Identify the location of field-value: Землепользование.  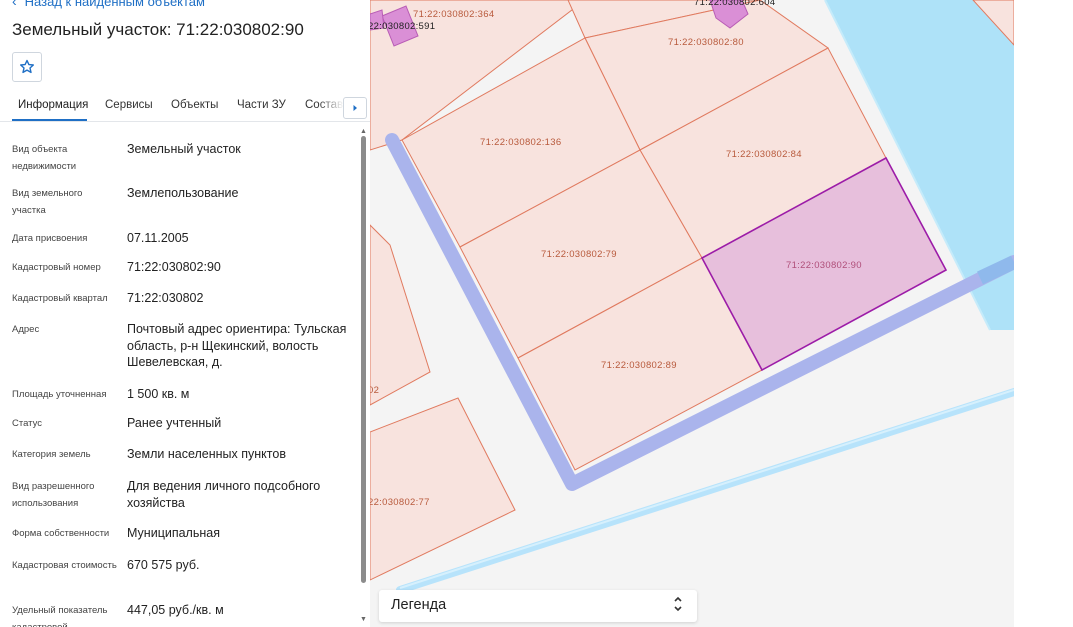
(183, 193).